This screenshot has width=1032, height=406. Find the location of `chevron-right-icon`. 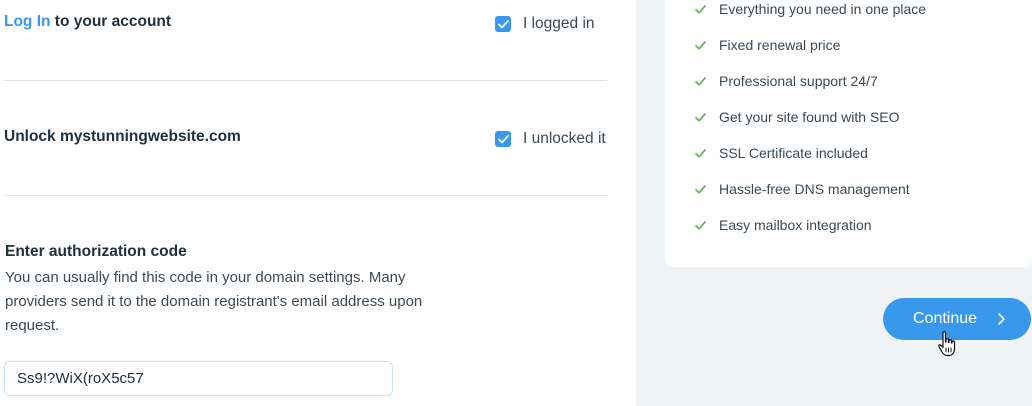

chevron-right-icon is located at coordinates (1001, 319).